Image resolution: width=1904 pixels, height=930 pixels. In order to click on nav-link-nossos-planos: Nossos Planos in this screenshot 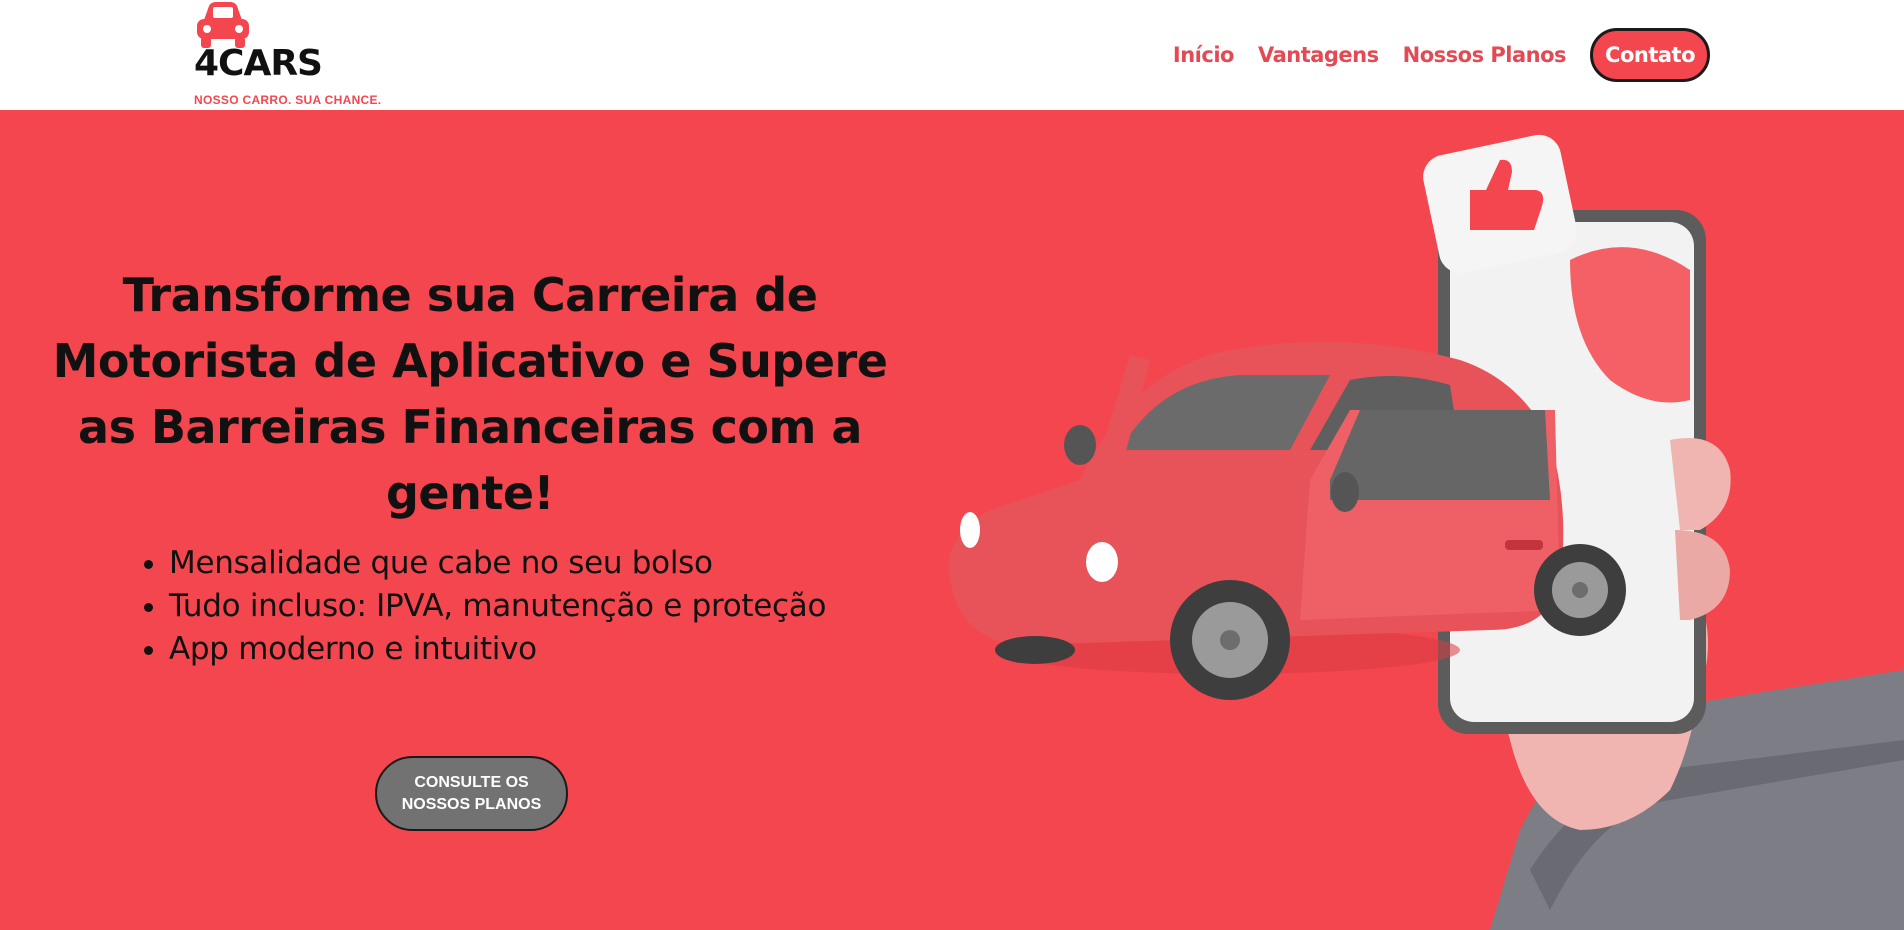, I will do `click(1485, 55)`.